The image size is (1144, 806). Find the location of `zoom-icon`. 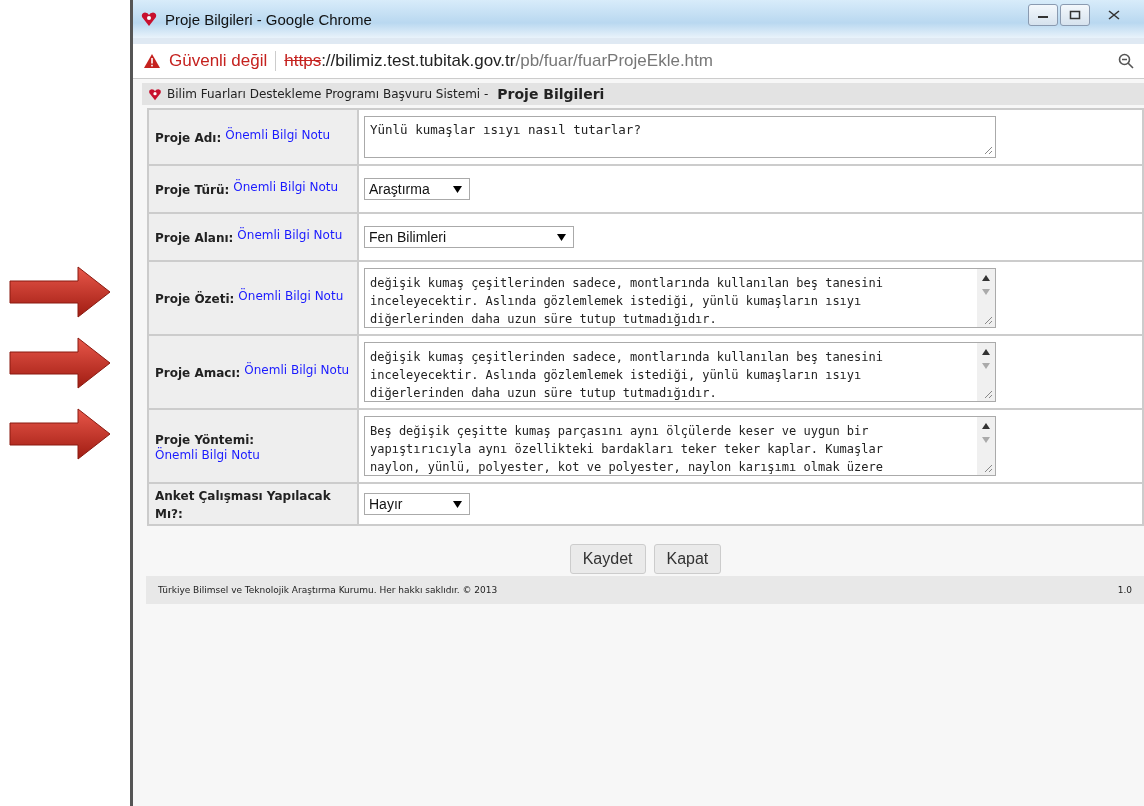

zoom-icon is located at coordinates (1126, 61).